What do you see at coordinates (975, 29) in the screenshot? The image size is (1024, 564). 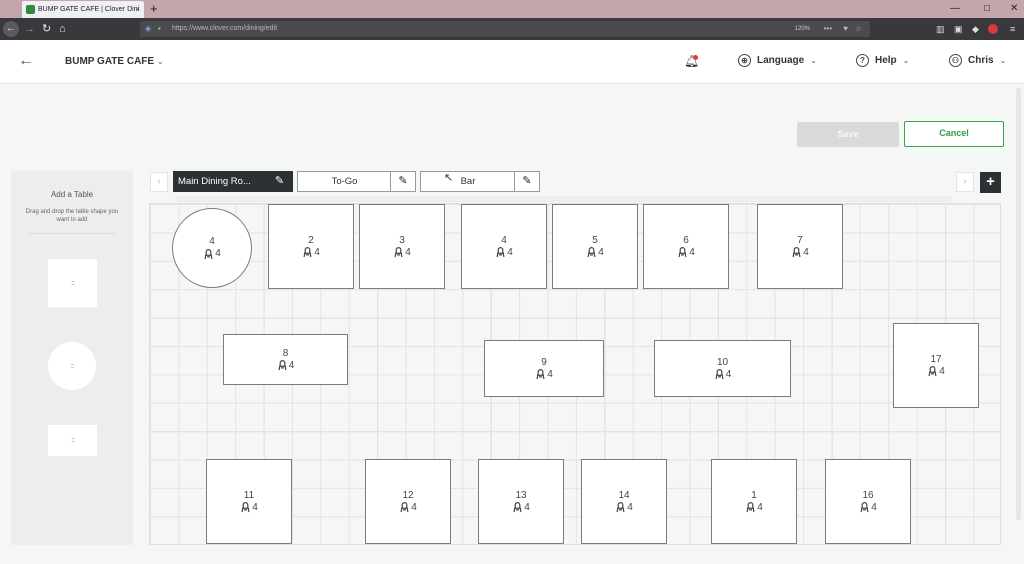 I see `extension-icon: ◆` at bounding box center [975, 29].